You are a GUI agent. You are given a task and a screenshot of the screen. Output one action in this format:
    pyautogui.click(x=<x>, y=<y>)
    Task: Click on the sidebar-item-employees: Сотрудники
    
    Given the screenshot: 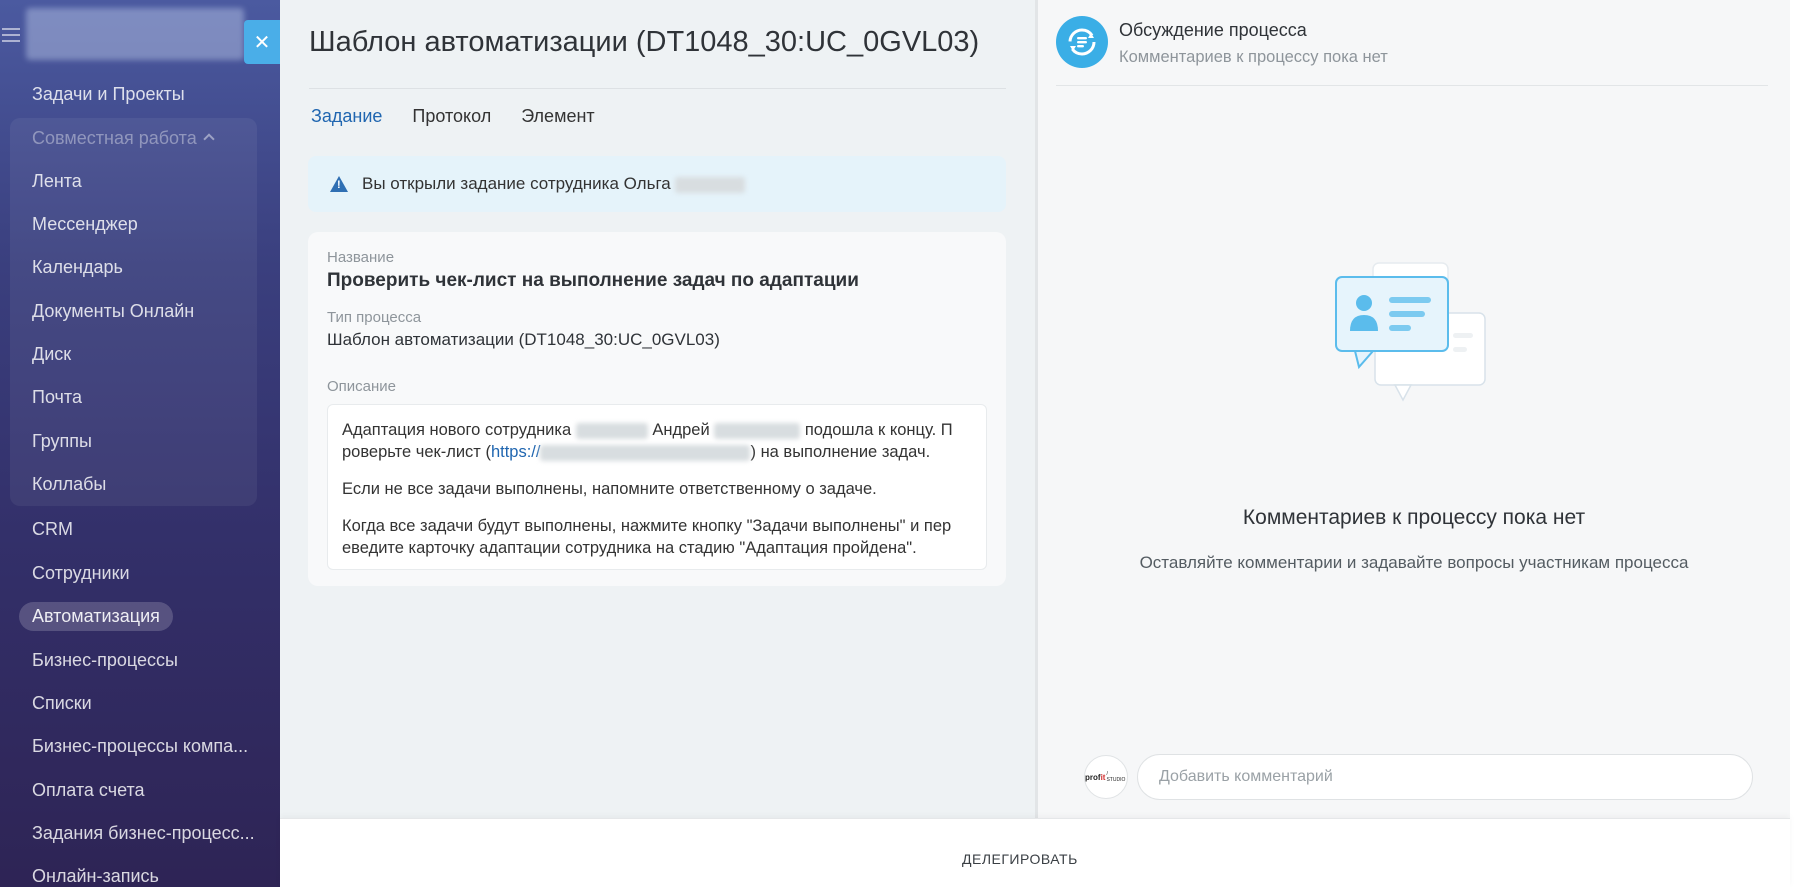 What is the action you would take?
    pyautogui.click(x=81, y=573)
    